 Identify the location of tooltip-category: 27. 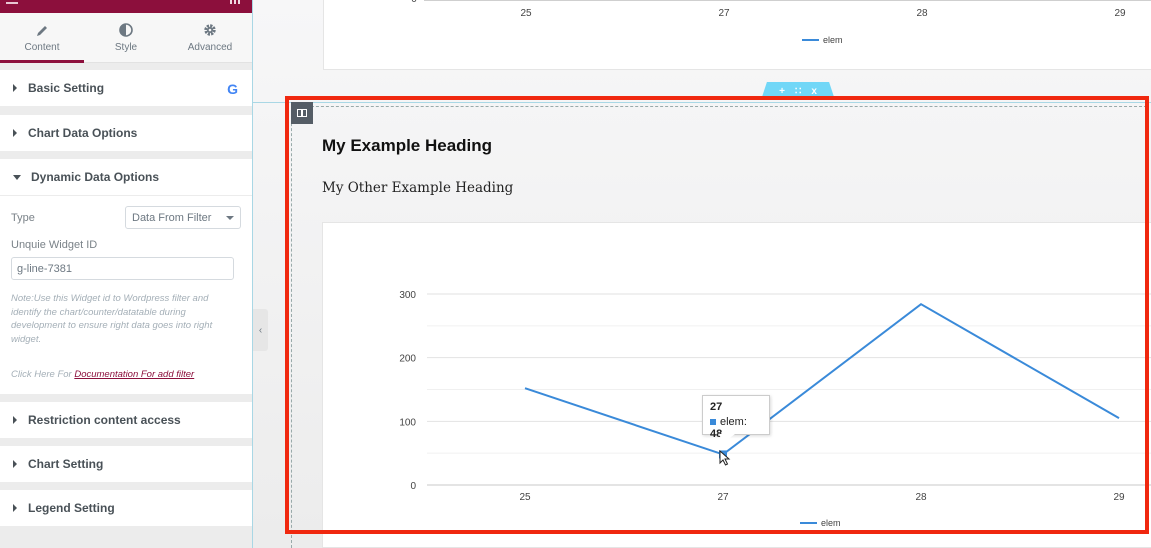
(716, 407).